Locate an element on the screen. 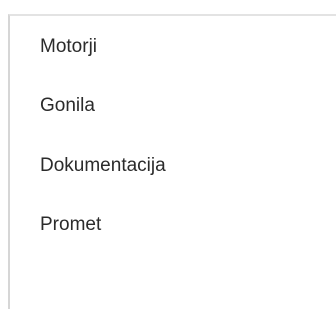  menu-item-promet: Promet is located at coordinates (70, 225).